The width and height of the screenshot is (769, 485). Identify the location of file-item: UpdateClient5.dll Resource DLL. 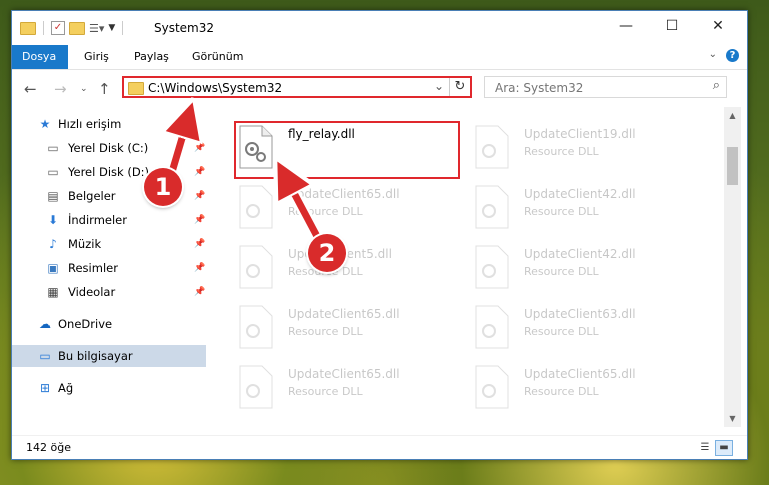
(353, 273).